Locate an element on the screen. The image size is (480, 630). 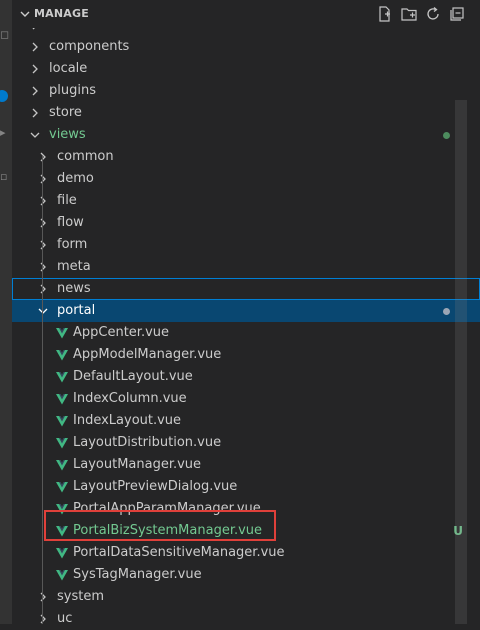
tree-item-label: LayoutManager.vue is located at coordinates (137, 464).